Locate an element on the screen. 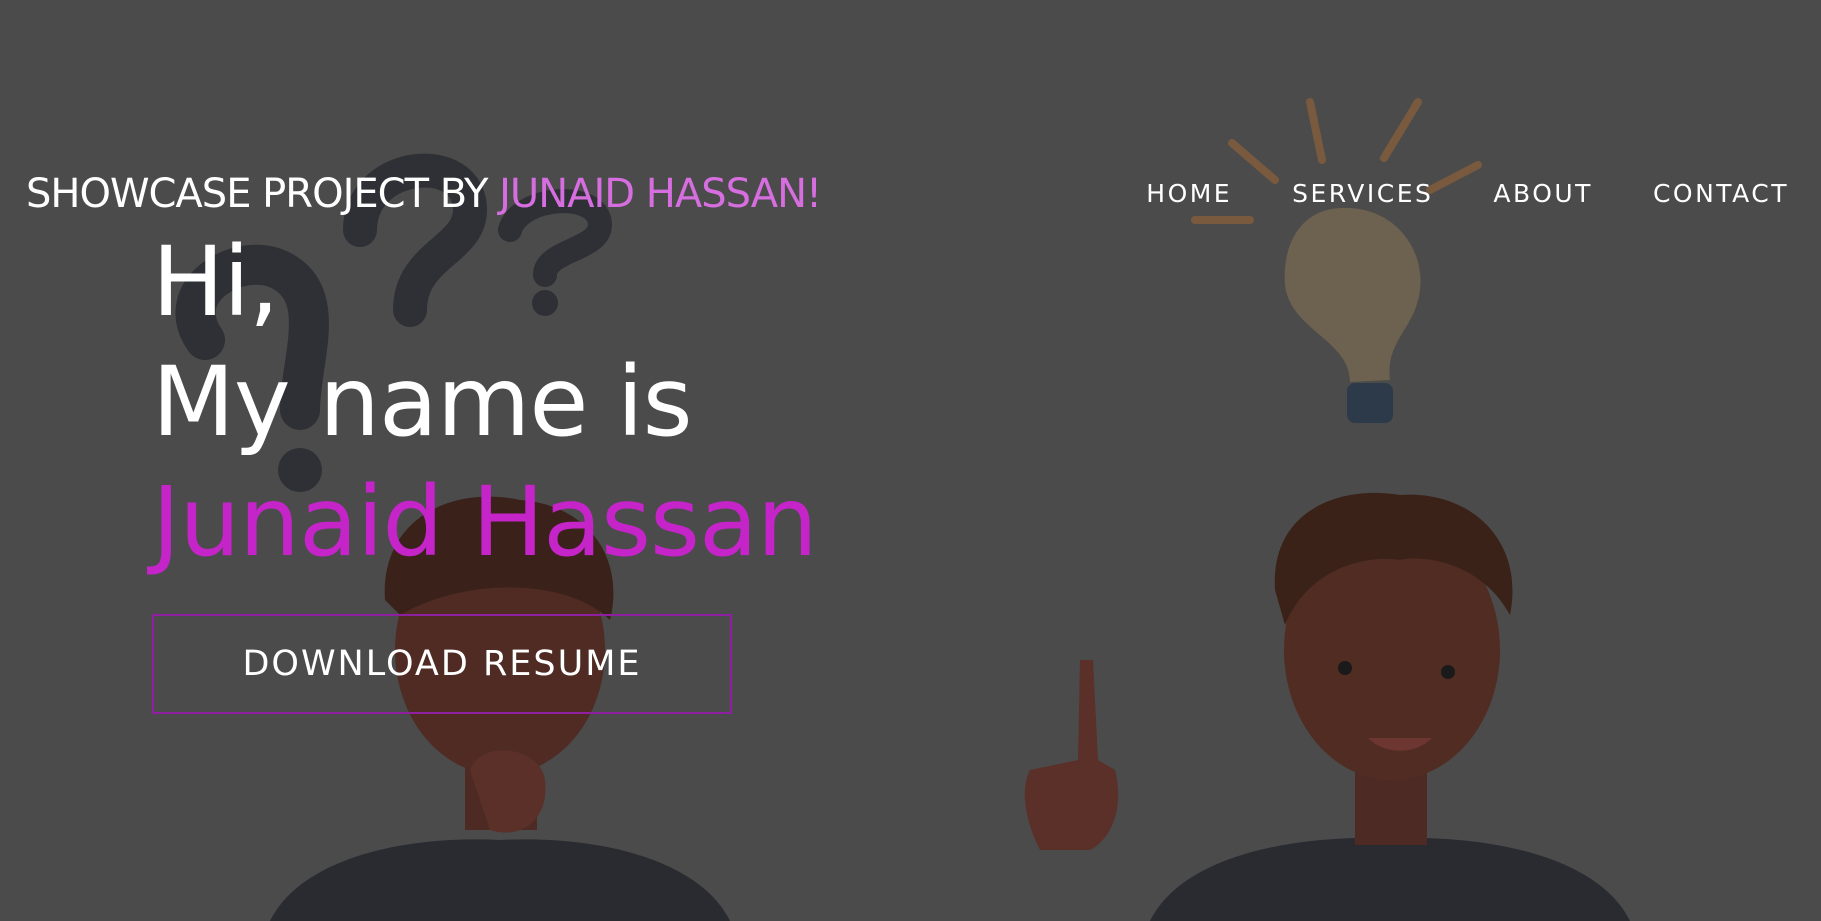 Image resolution: width=1821 pixels, height=921 pixels. nav-home-link: HOME is located at coordinates (1189, 194).